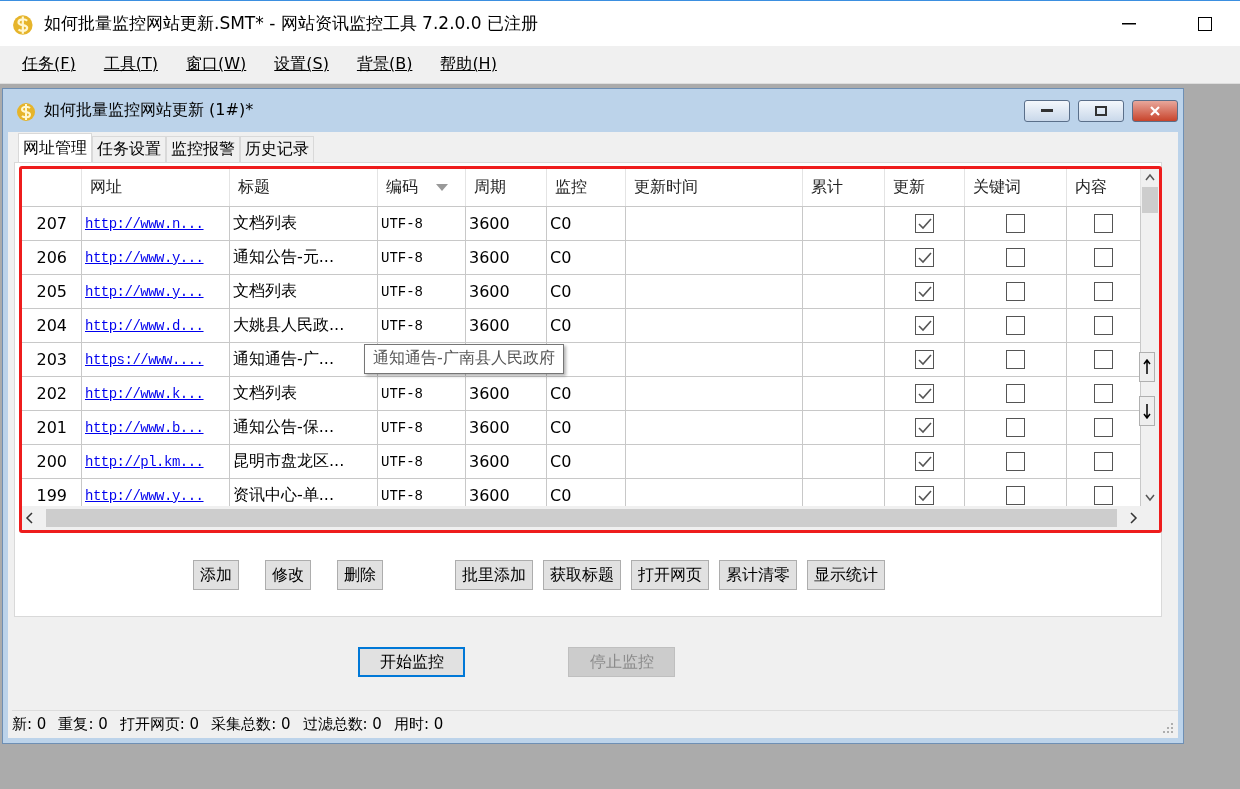 This screenshot has height=789, width=1240. What do you see at coordinates (216, 575) in the screenshot?
I see `action-button: 添加` at bounding box center [216, 575].